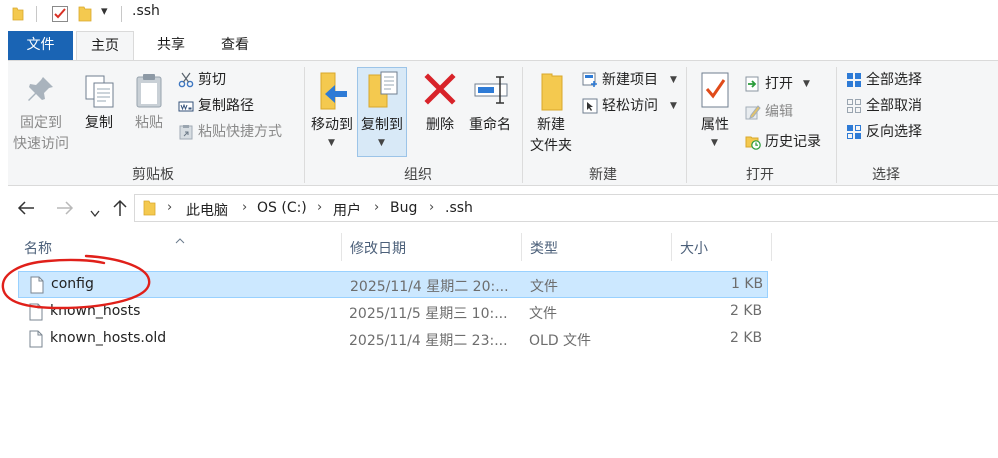 Image resolution: width=998 pixels, height=458 pixels. Describe the element at coordinates (490, 125) in the screenshot. I see `rename-label: 重命名` at that location.